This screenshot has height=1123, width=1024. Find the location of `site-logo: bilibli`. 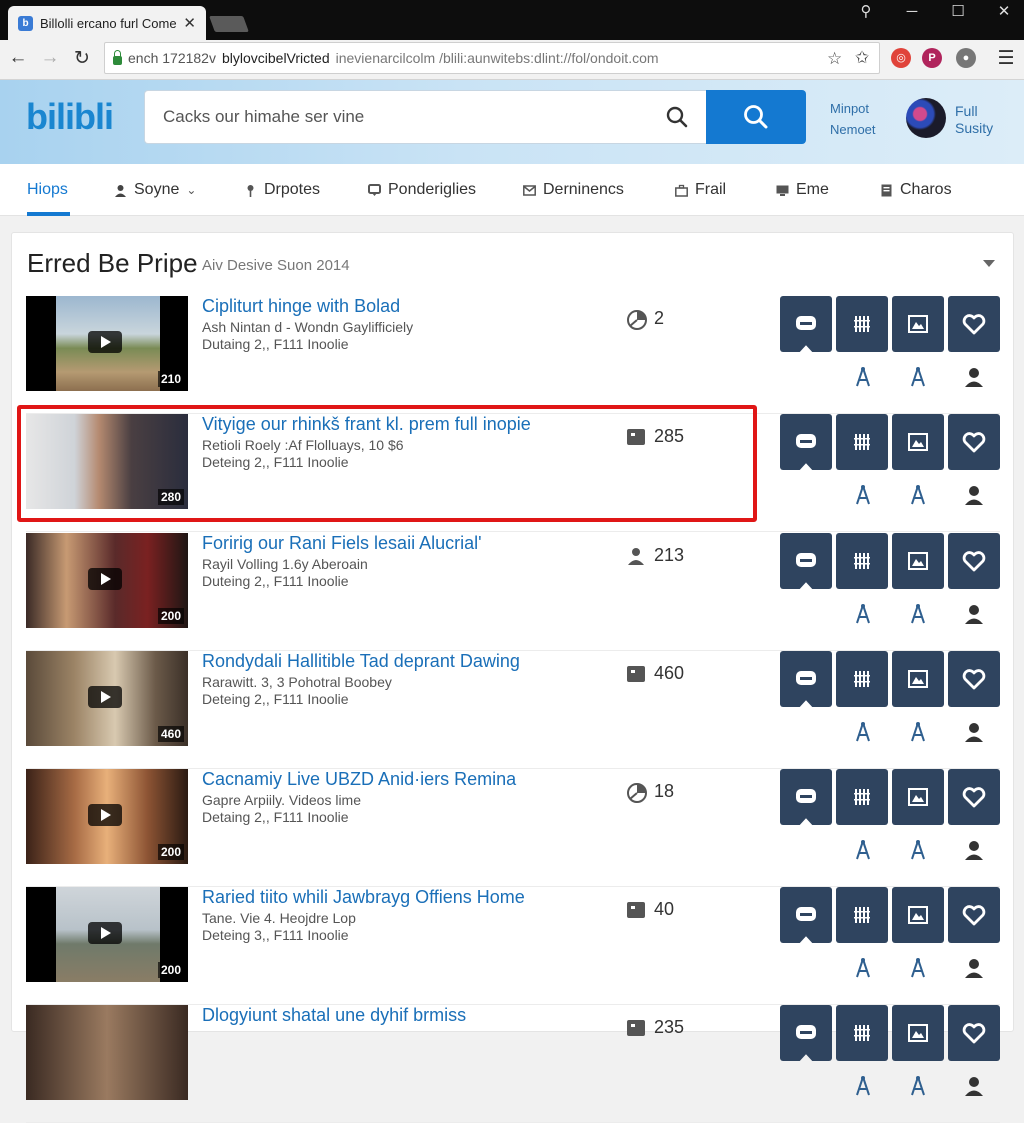

site-logo: bilibli is located at coordinates (70, 117).